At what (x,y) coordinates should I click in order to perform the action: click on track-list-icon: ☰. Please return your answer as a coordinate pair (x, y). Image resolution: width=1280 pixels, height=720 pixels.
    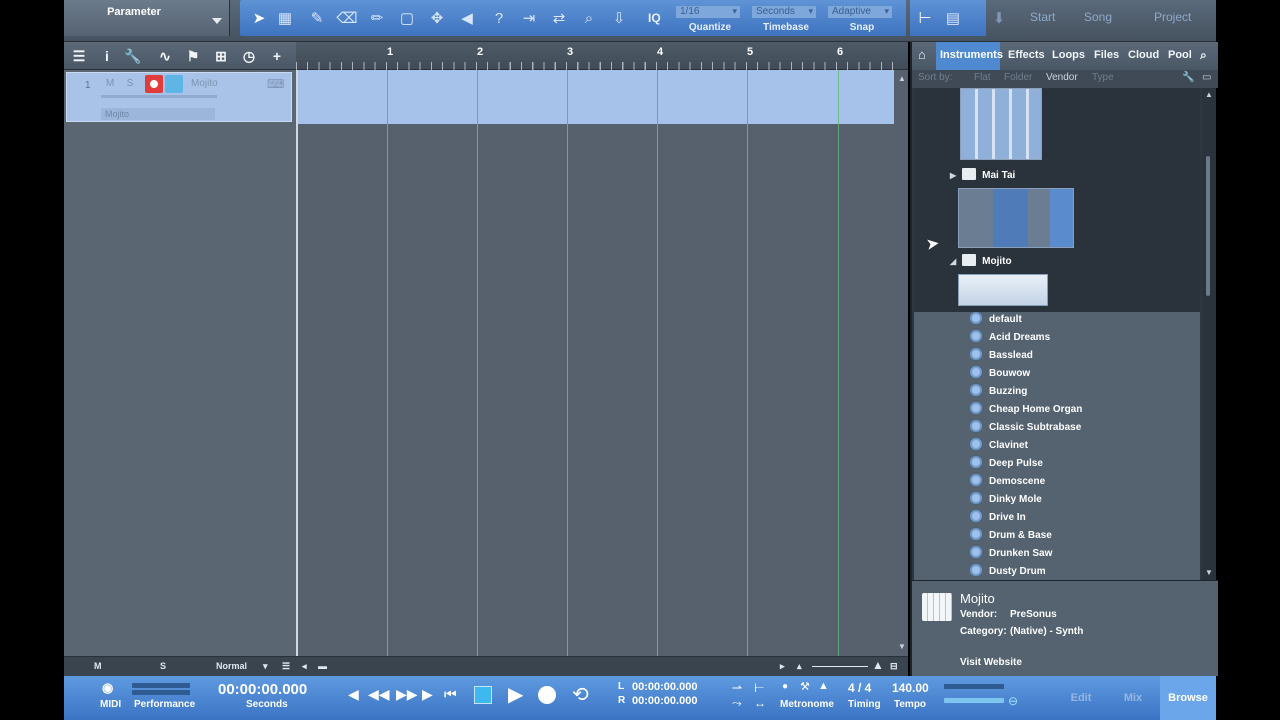
    Looking at the image, I should click on (79, 56).